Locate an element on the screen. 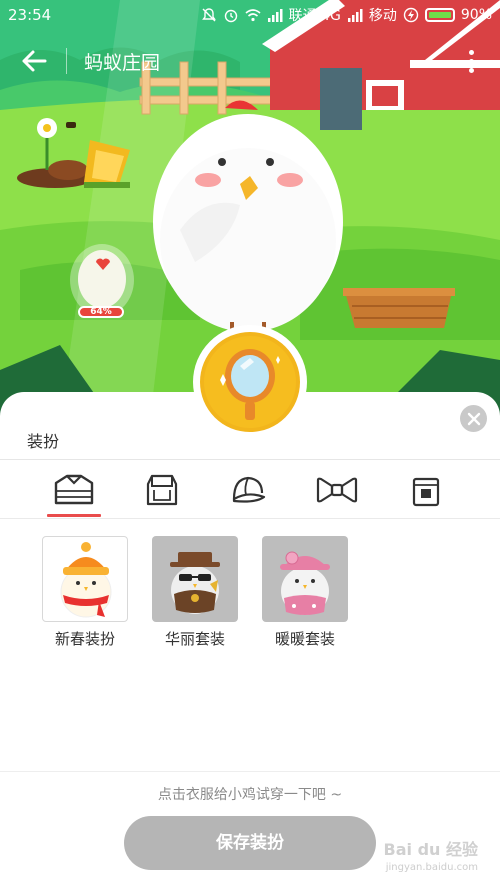 This screenshot has width=500, height=889. charging-icon is located at coordinates (411, 15).